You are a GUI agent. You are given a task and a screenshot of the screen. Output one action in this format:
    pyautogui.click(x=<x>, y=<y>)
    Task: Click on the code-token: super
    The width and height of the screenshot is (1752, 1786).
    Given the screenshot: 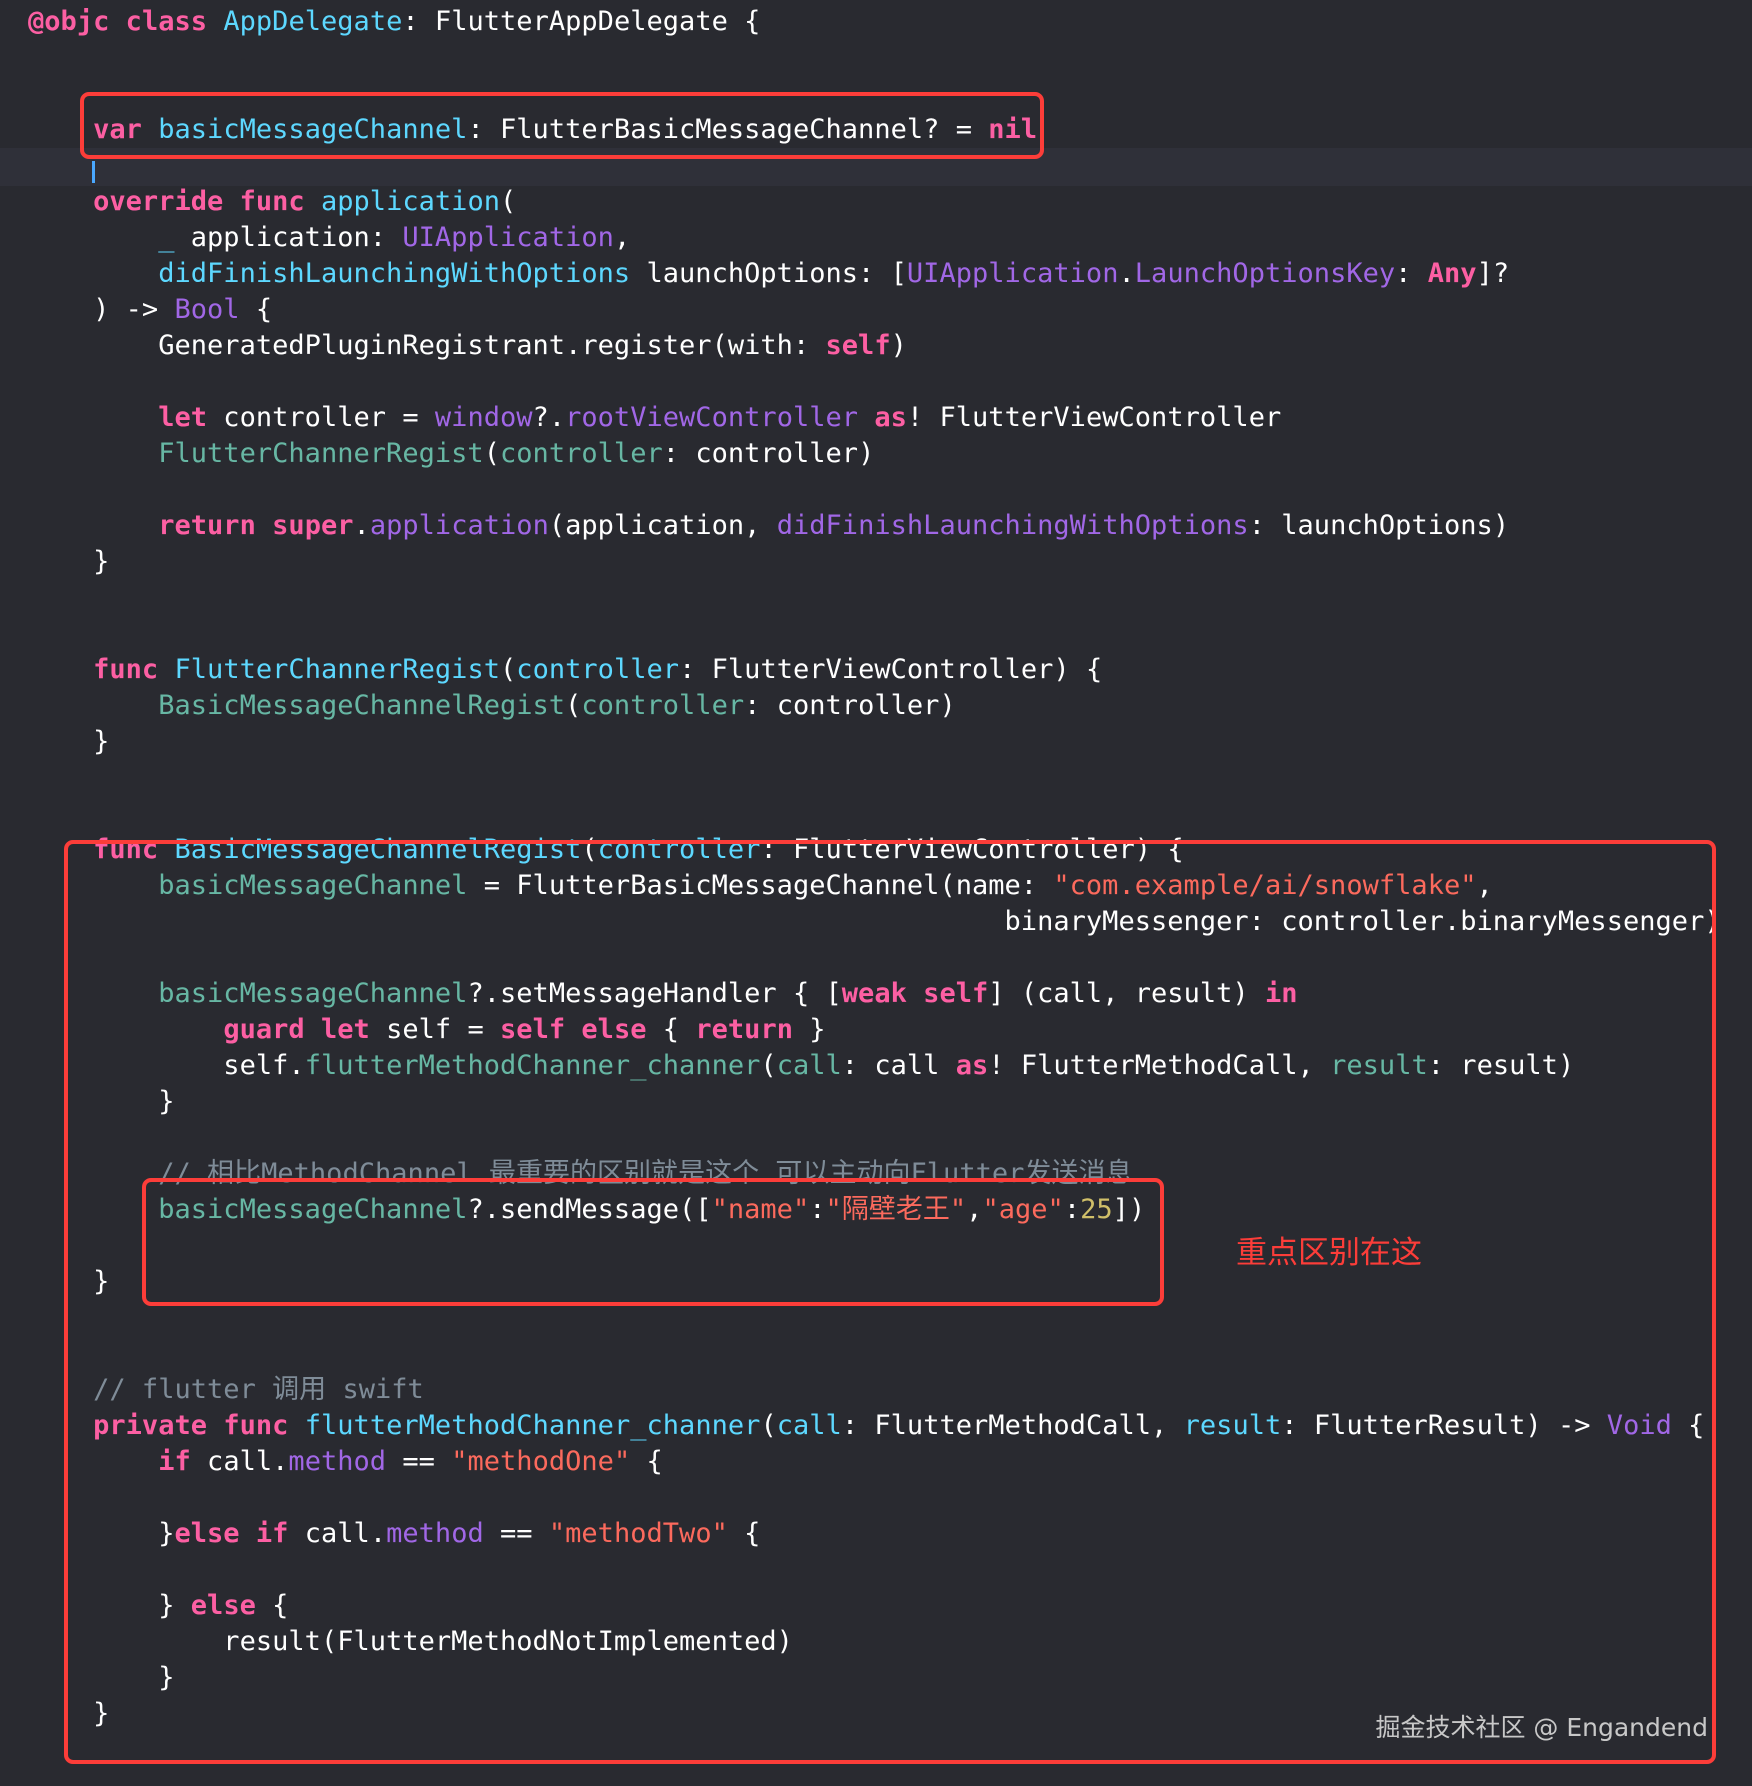 What is the action you would take?
    pyautogui.click(x=313, y=525)
    